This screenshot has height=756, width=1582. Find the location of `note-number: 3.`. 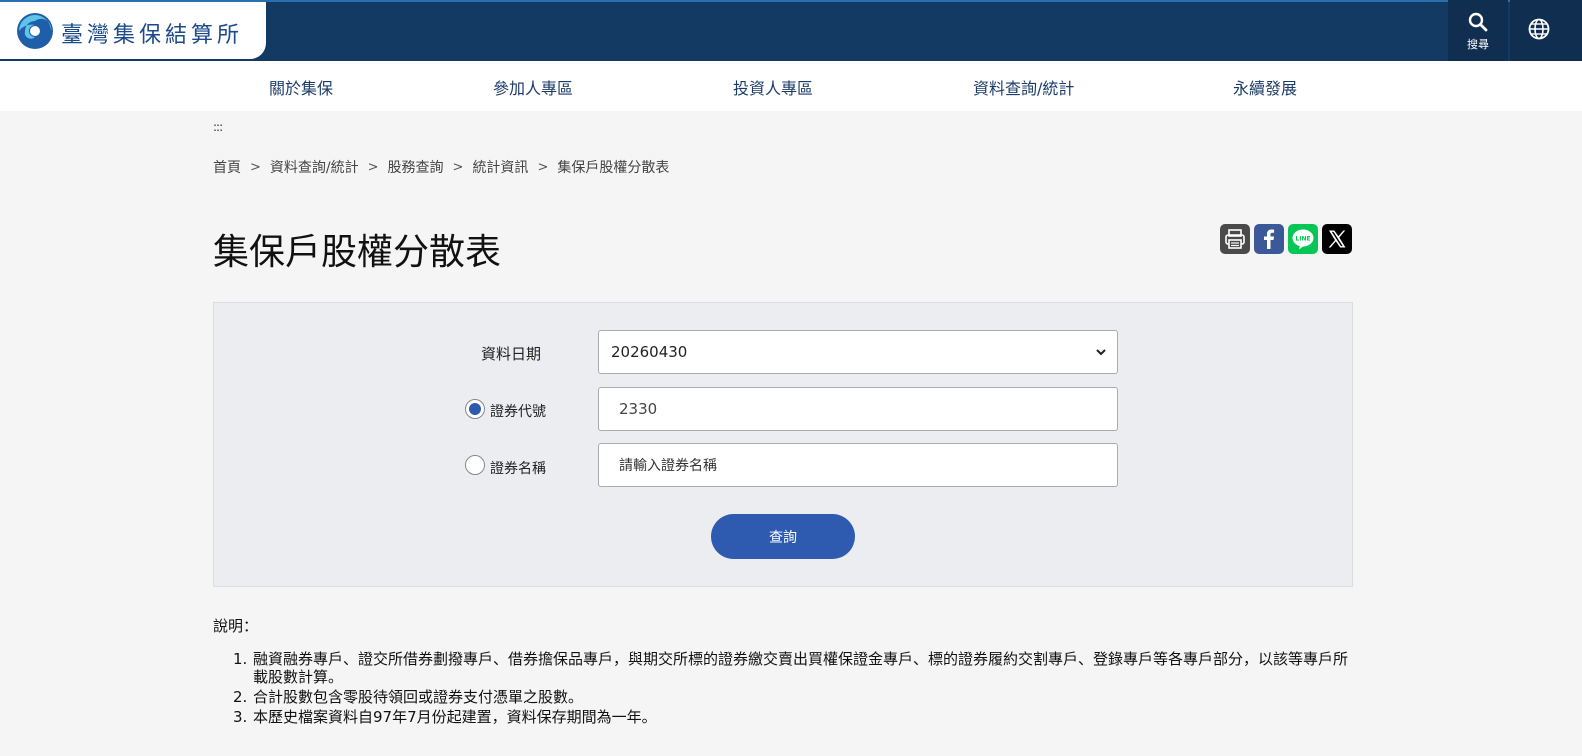

note-number: 3. is located at coordinates (240, 717).